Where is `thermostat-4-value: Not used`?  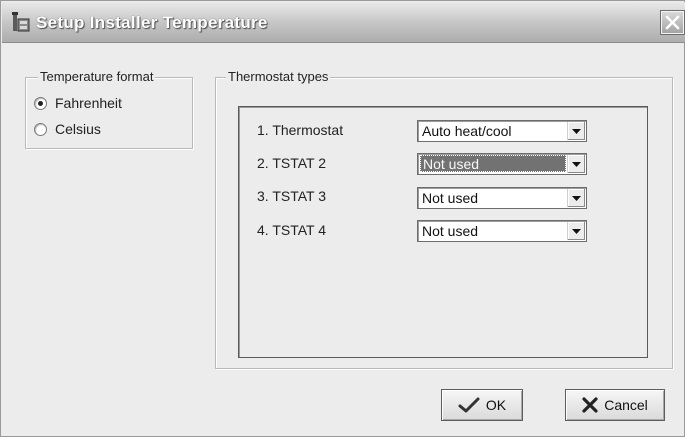
thermostat-4-value: Not used is located at coordinates (450, 231).